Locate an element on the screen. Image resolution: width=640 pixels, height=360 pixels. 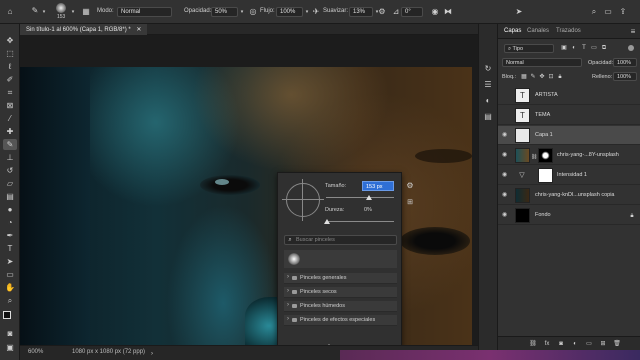
brush-search-input: ⌕ Buscar pinceles is located at coordinates (340, 240).